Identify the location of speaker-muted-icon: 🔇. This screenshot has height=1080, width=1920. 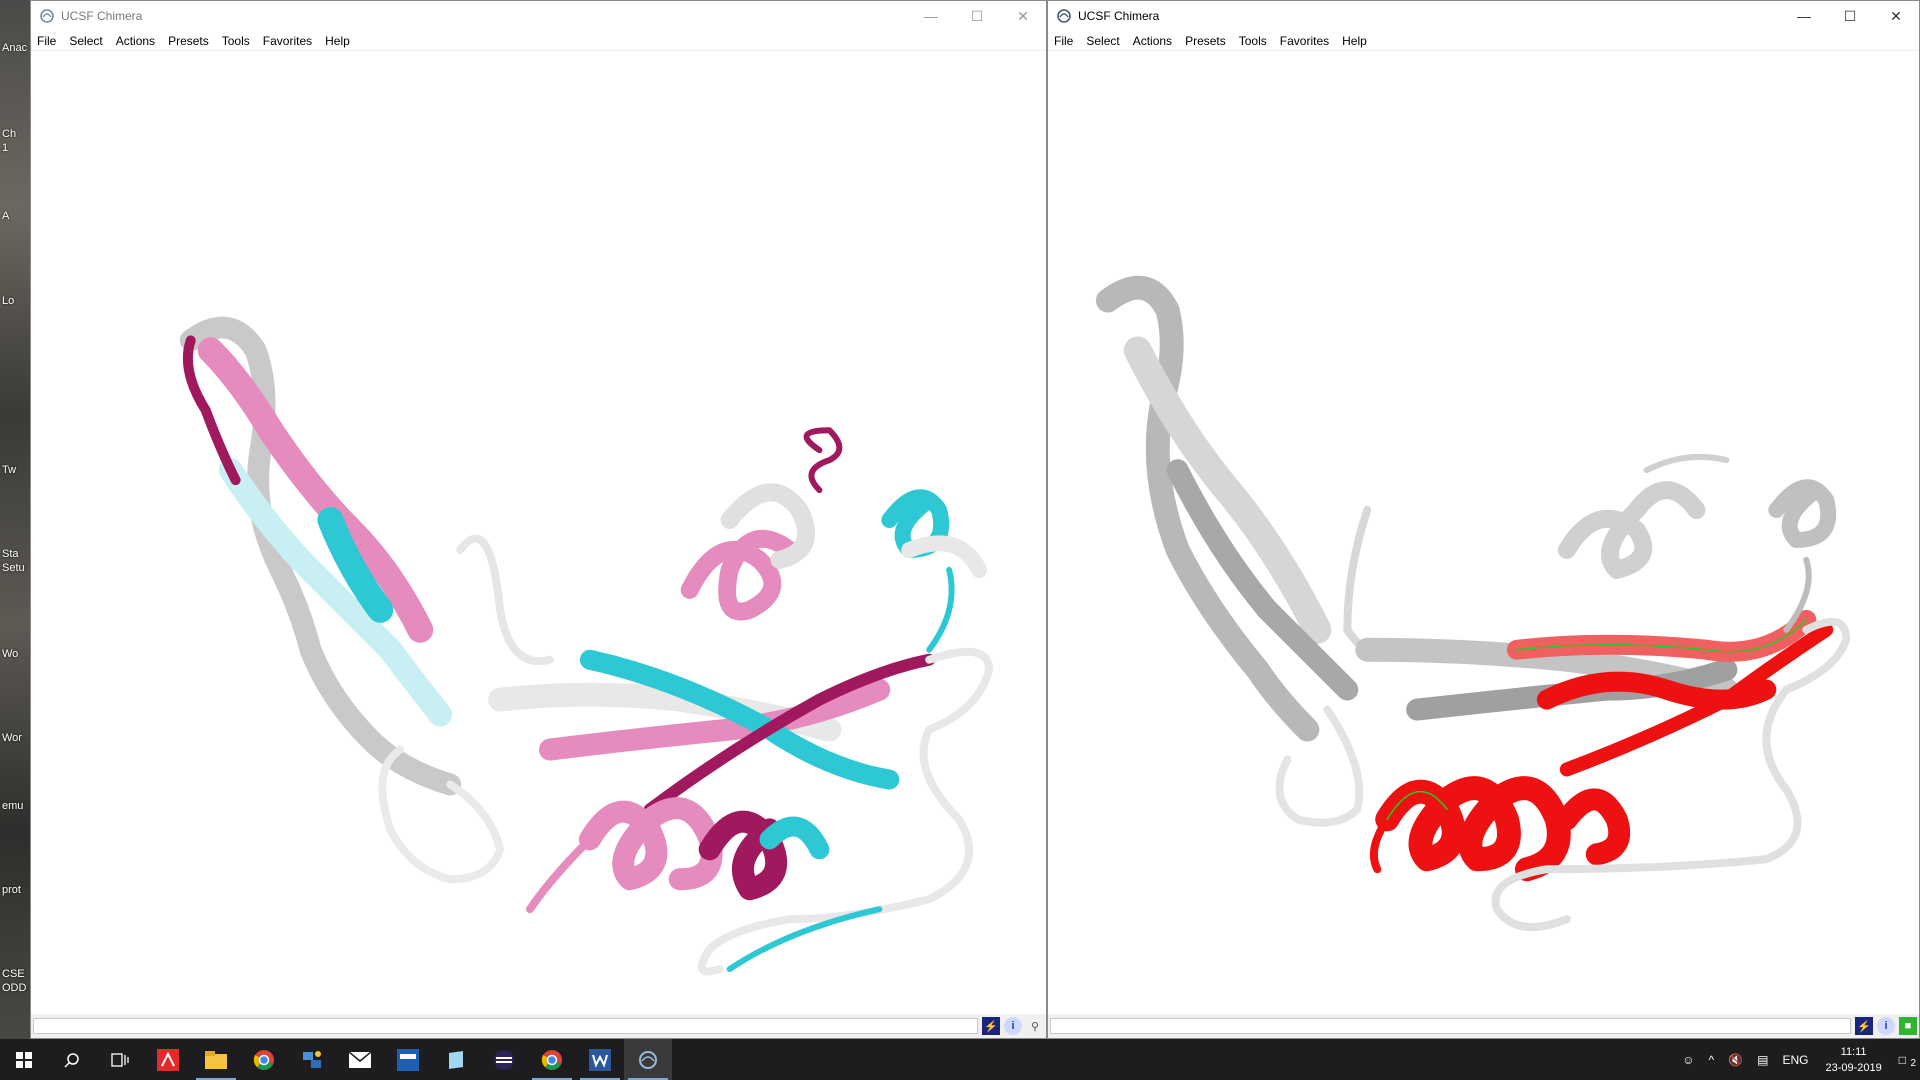
(1735, 1060).